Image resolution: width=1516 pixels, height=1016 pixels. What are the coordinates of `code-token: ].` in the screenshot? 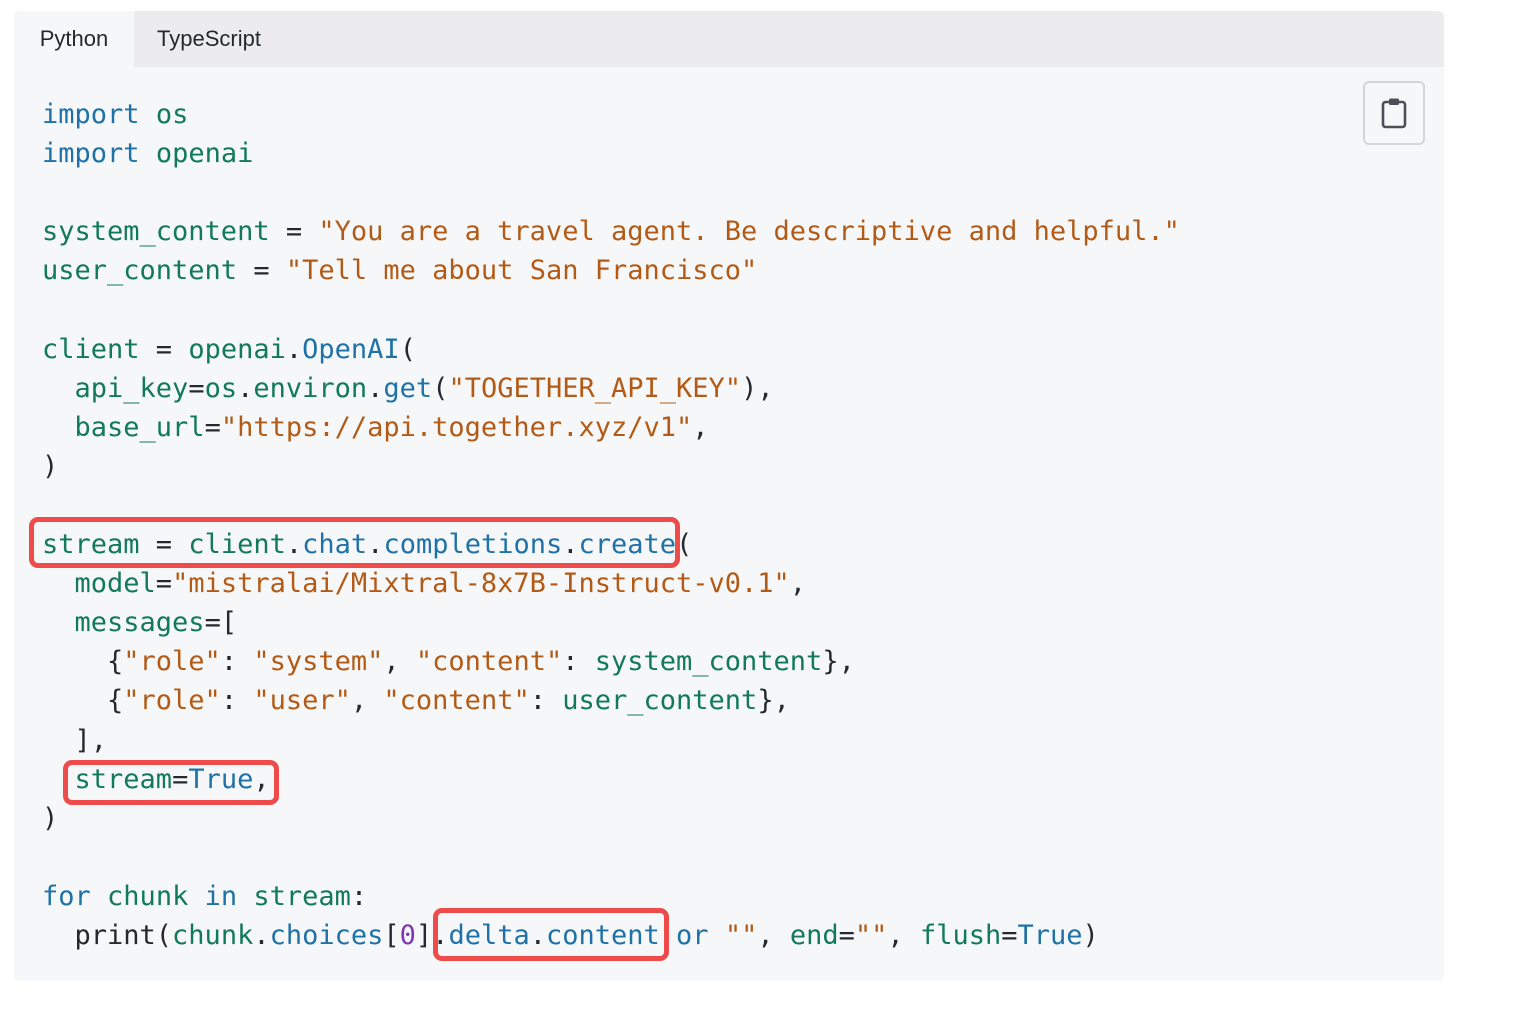 It's located at (432, 935).